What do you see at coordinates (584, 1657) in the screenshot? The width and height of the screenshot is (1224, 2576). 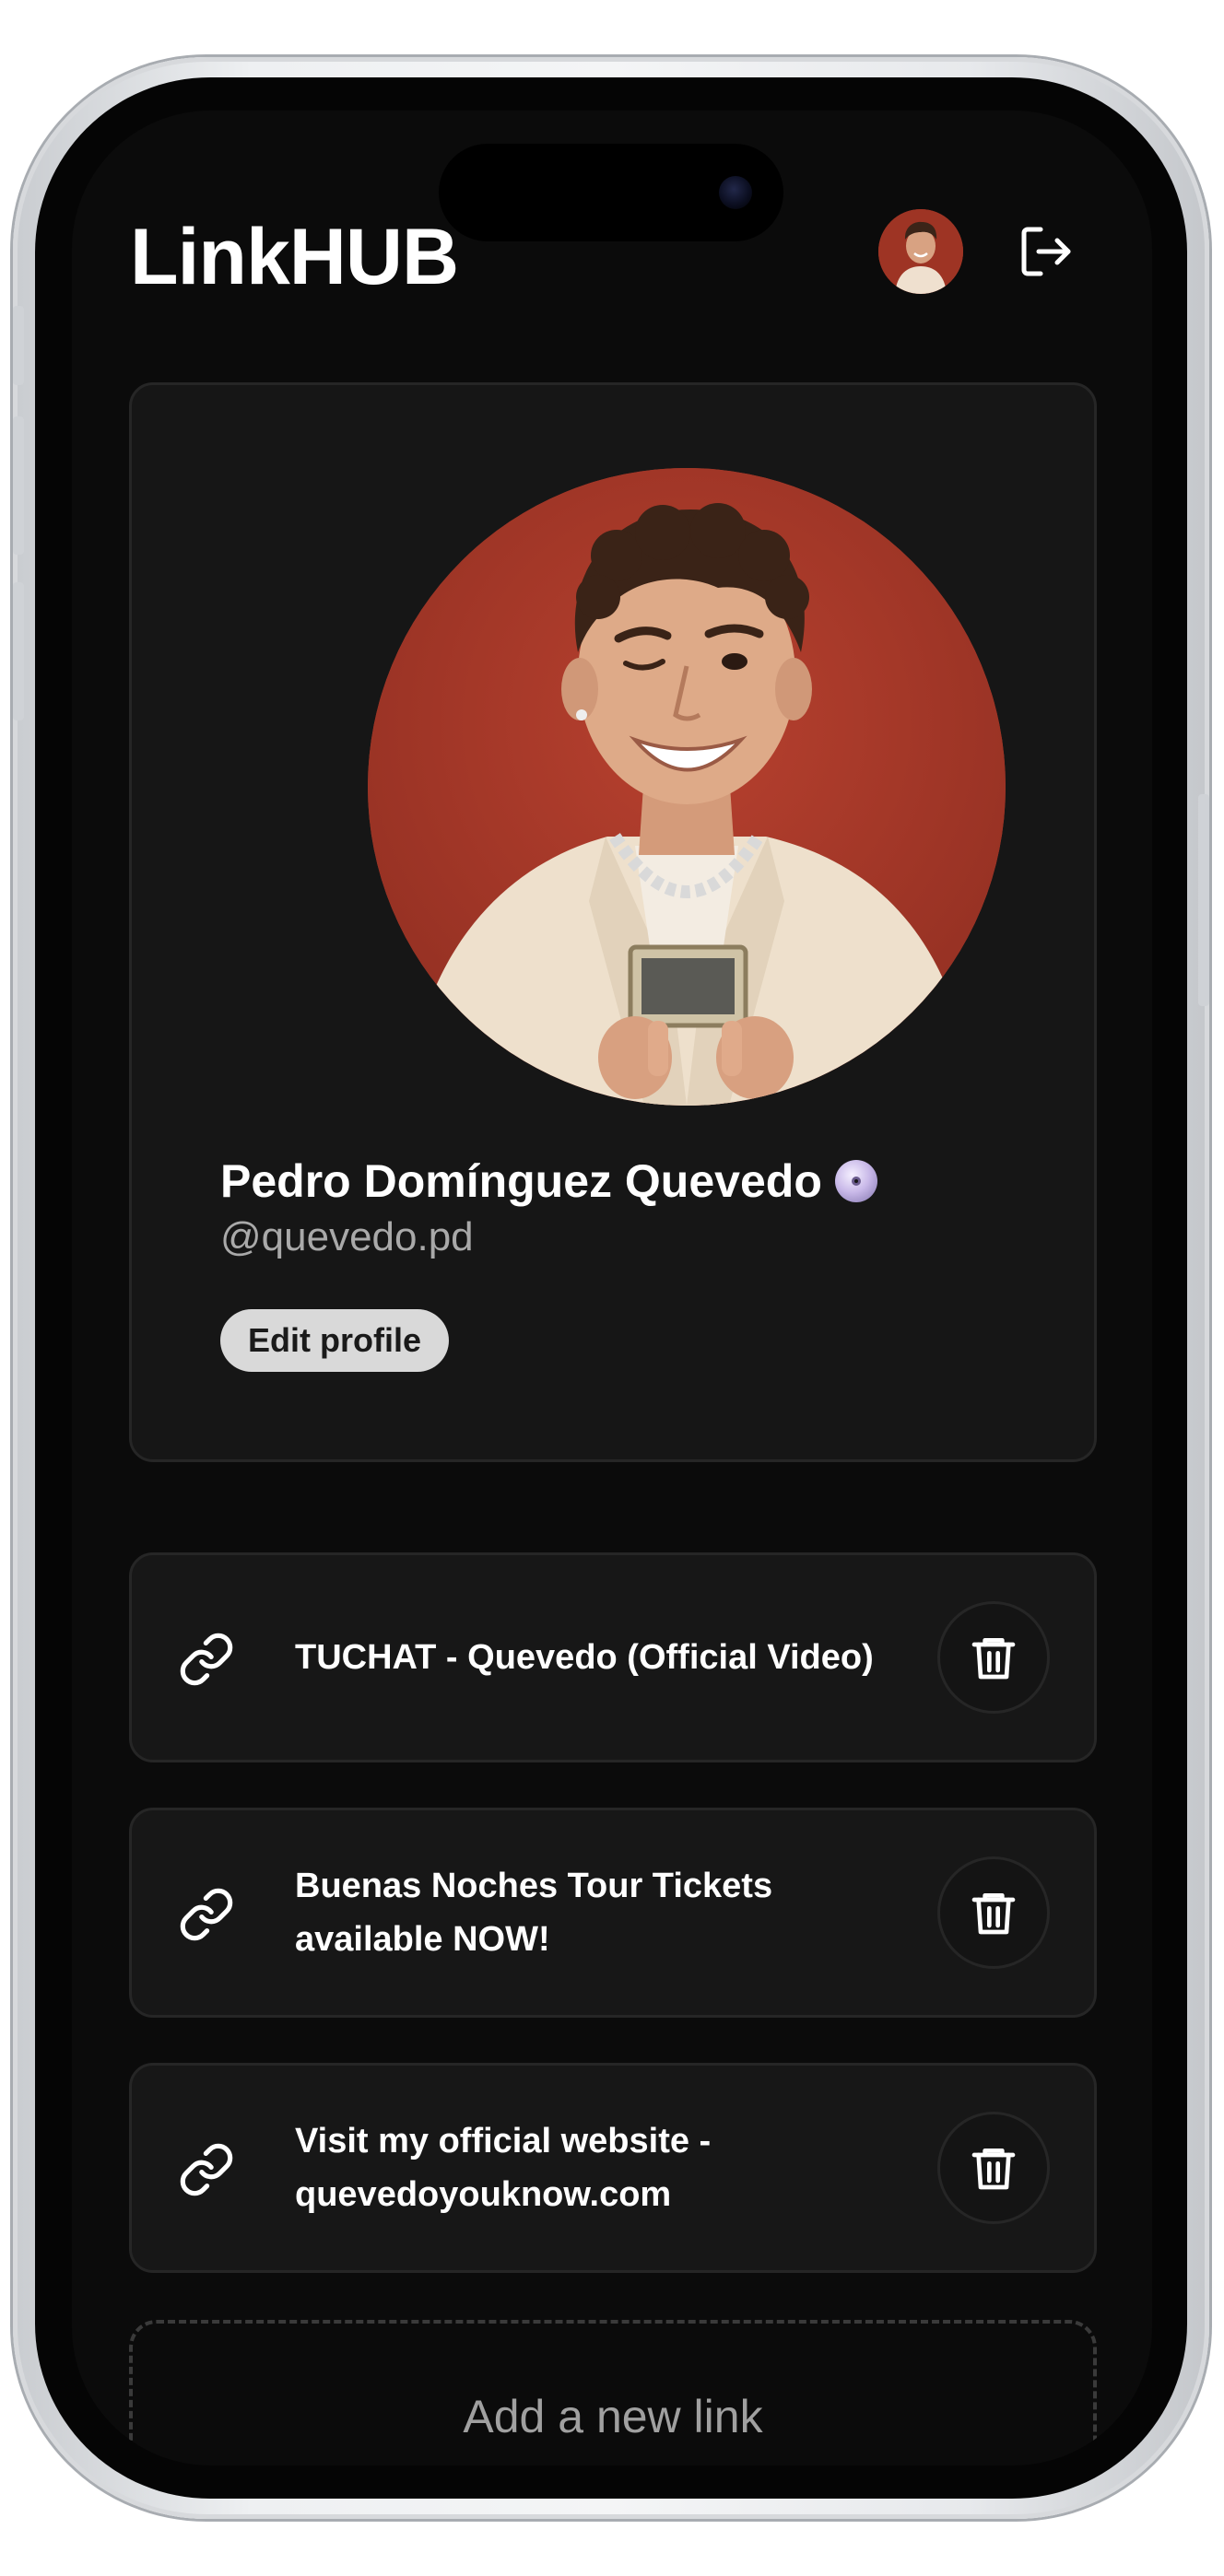 I see `link-title: TUCHAT - Quevedo (Official Video)` at bounding box center [584, 1657].